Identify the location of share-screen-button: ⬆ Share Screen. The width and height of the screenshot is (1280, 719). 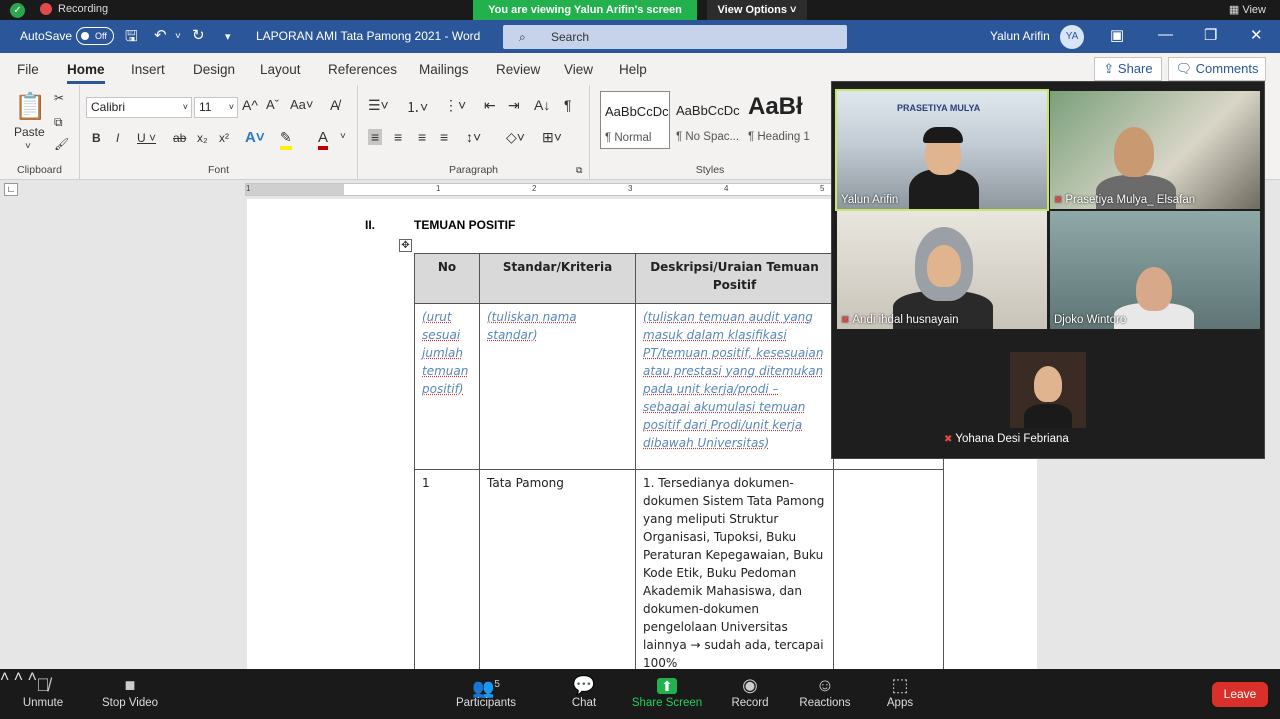
(667, 694).